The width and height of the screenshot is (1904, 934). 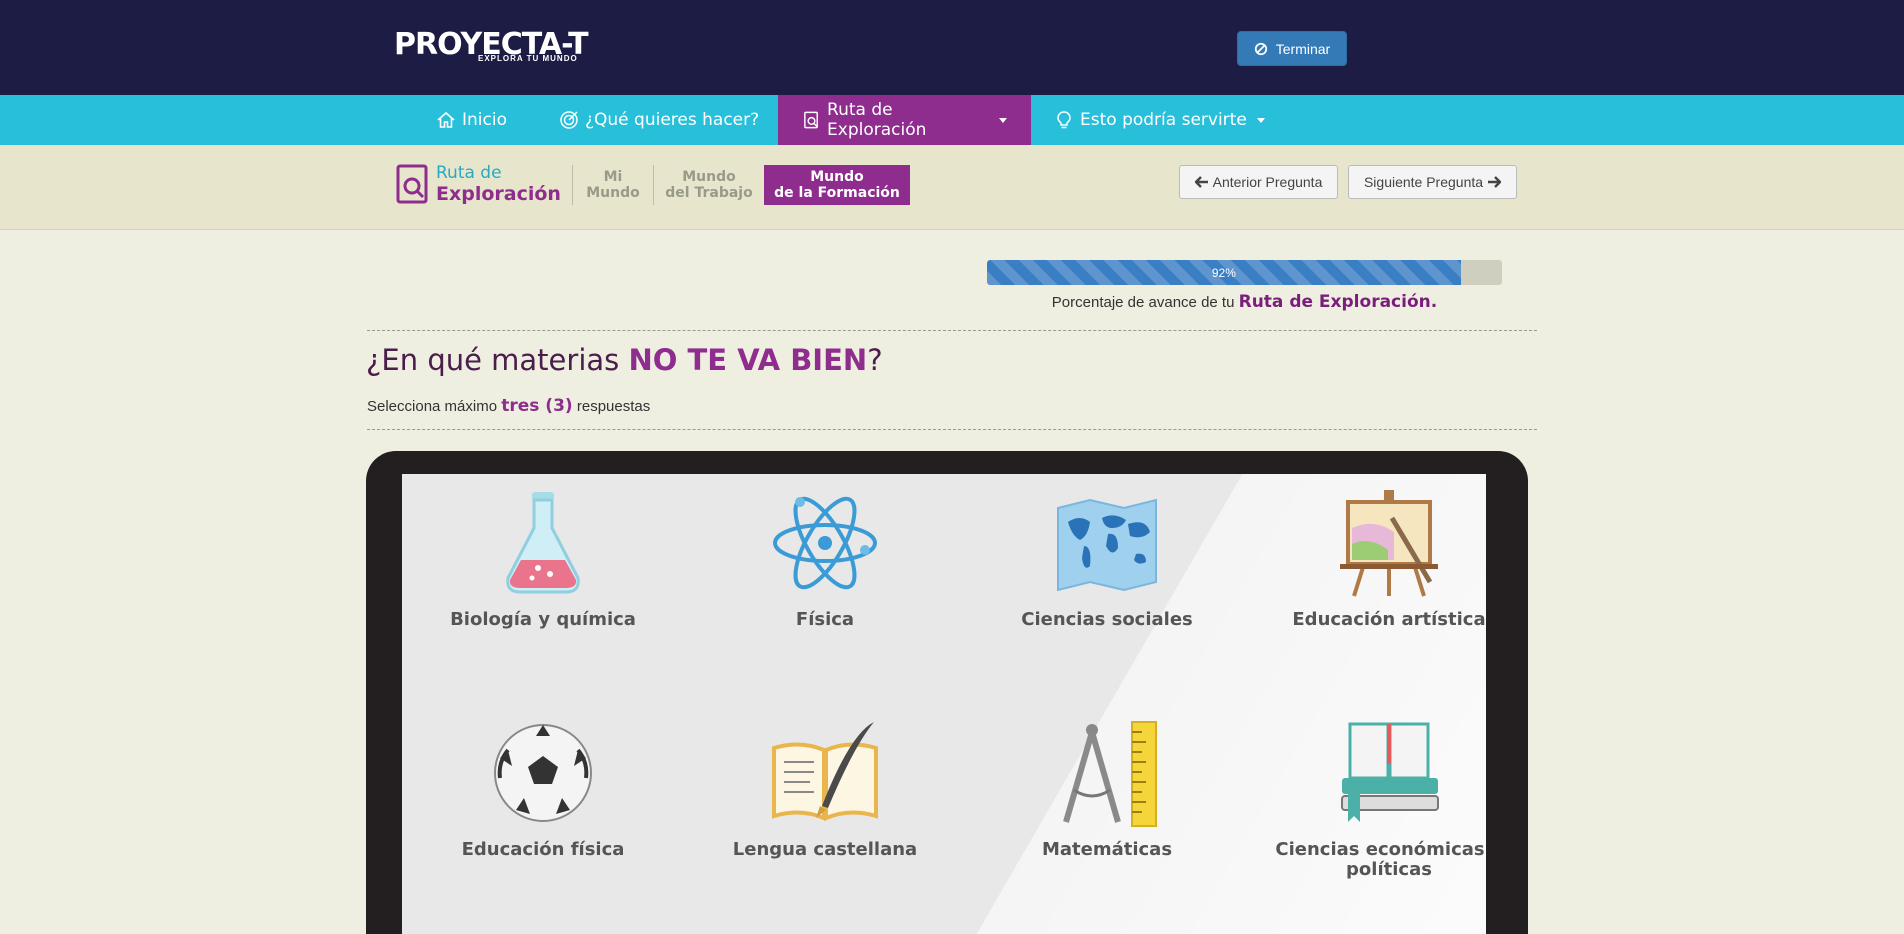 I want to click on subject-option-matematicas: Matemáticas, so click(x=1107, y=789).